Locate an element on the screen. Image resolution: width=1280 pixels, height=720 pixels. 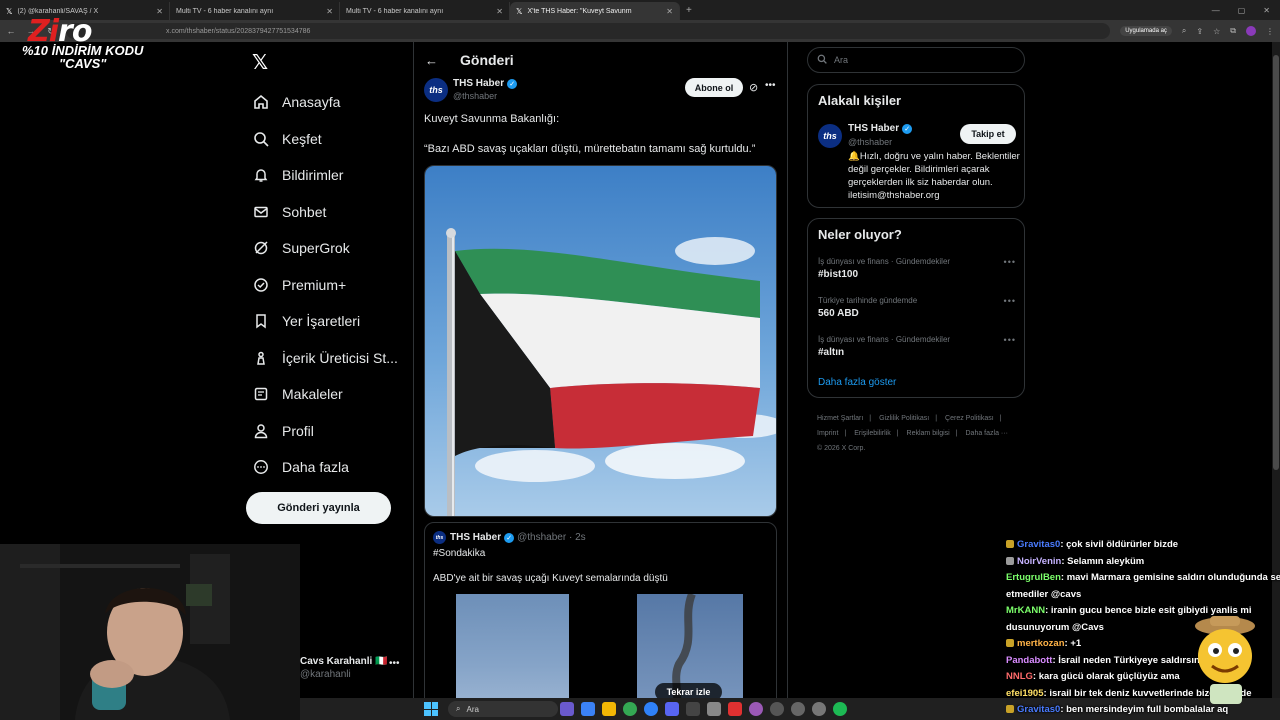
chat-username: MrKANN is located at coordinates (1025, 610).